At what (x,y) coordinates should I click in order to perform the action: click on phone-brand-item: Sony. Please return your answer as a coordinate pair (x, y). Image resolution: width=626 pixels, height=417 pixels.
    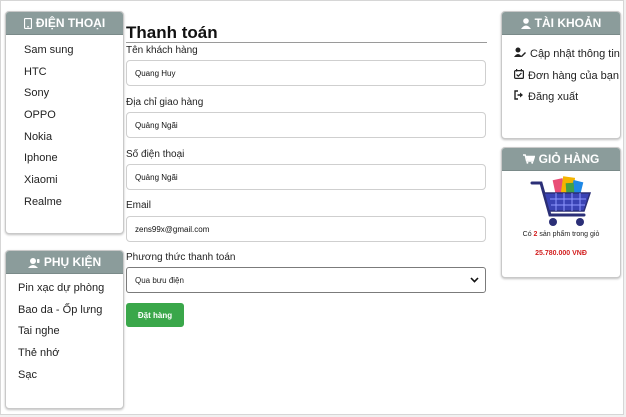
    Looking at the image, I should click on (64, 94).